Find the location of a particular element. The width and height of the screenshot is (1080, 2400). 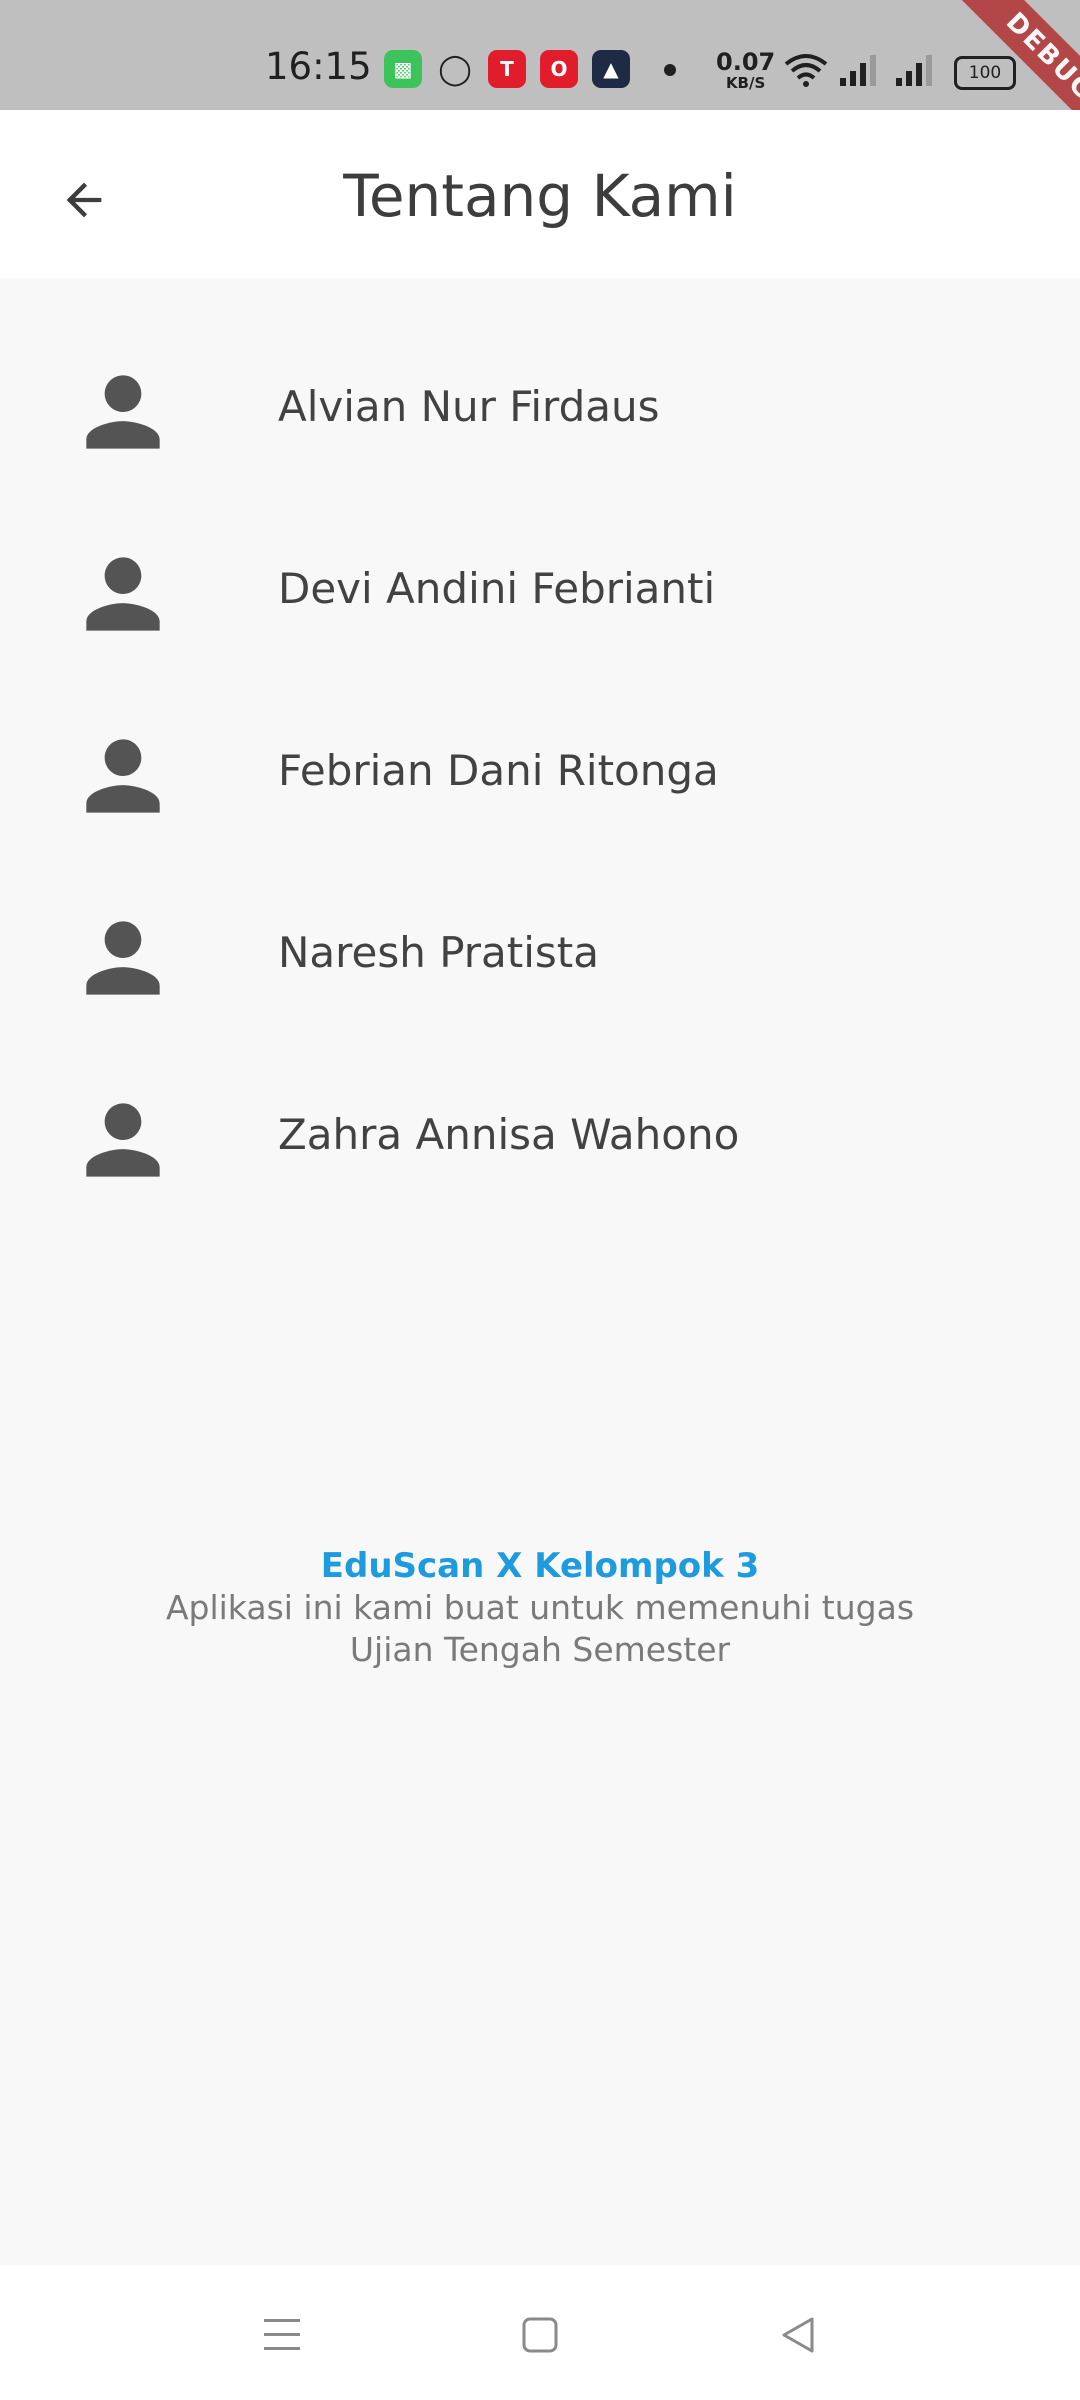

app-notification-icon: ▩ is located at coordinates (403, 69).